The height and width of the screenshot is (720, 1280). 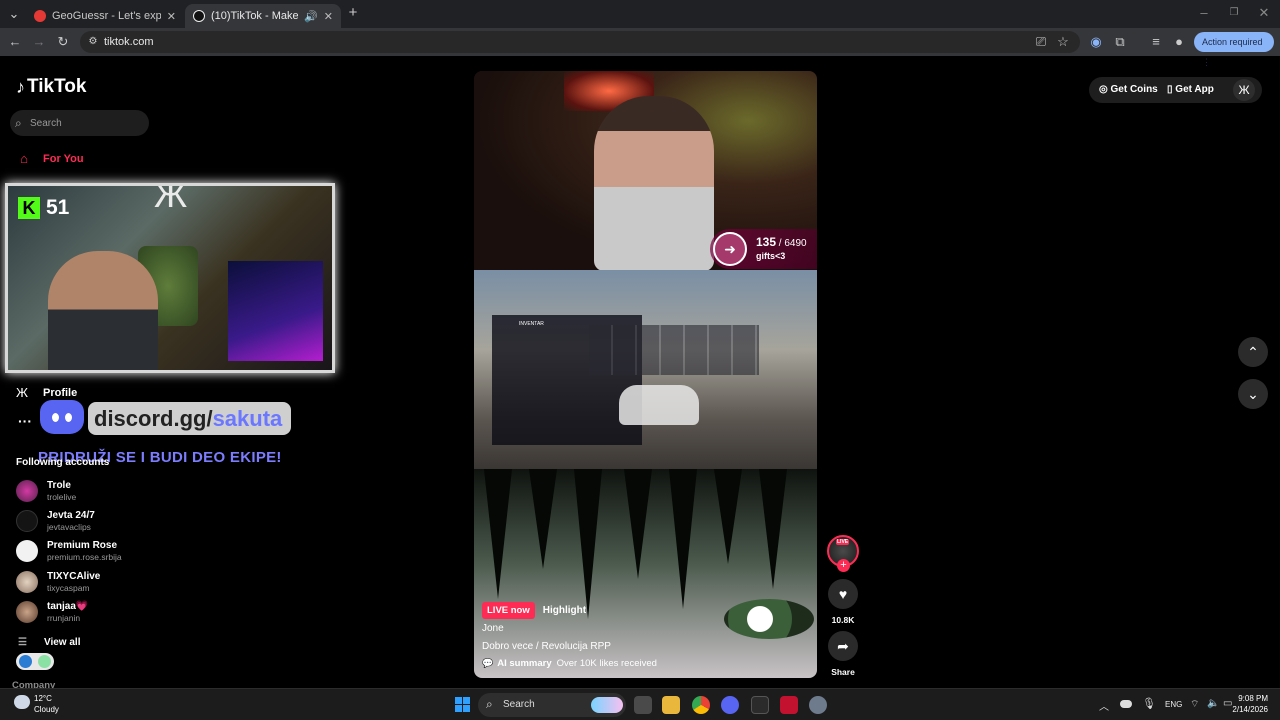 I want to click on speaker-icon: 🔊, so click(x=311, y=16).